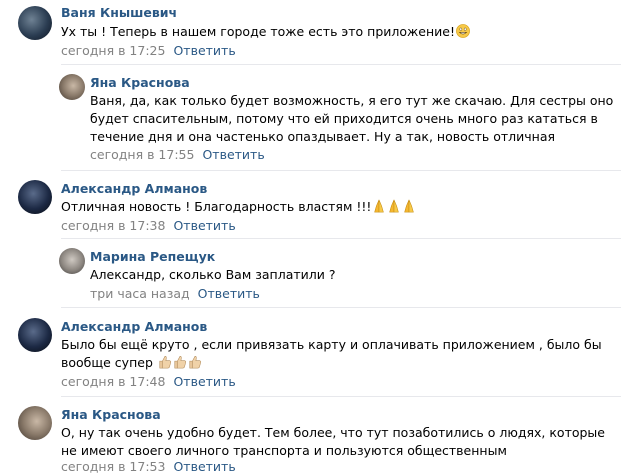 Image resolution: width=639 pixels, height=476 pixels. What do you see at coordinates (113, 50) in the screenshot?
I see `comment-time: сегодня в 17:25` at bounding box center [113, 50].